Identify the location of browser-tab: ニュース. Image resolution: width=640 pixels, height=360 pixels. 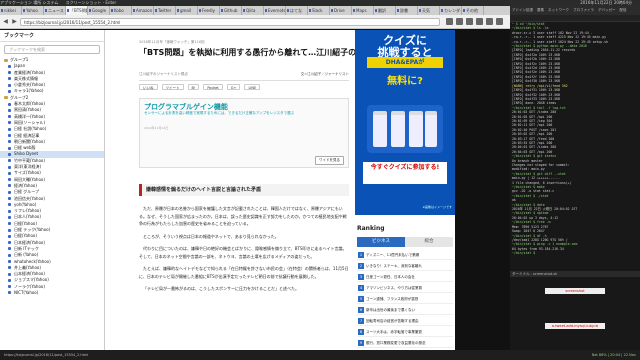
(55, 10).